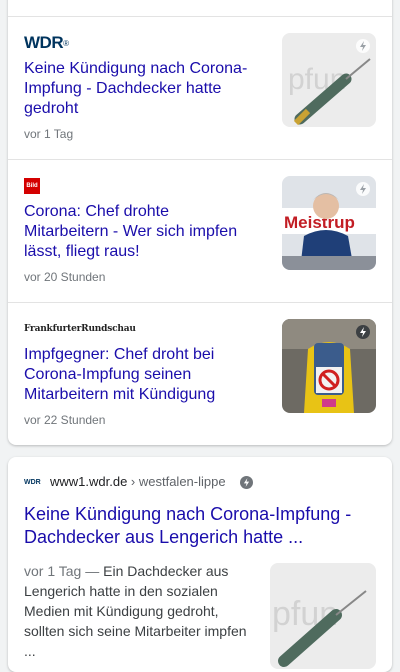 This screenshot has height=672, width=400. What do you see at coordinates (89, 481) in the screenshot?
I see `result-url: www1.wdr.de` at bounding box center [89, 481].